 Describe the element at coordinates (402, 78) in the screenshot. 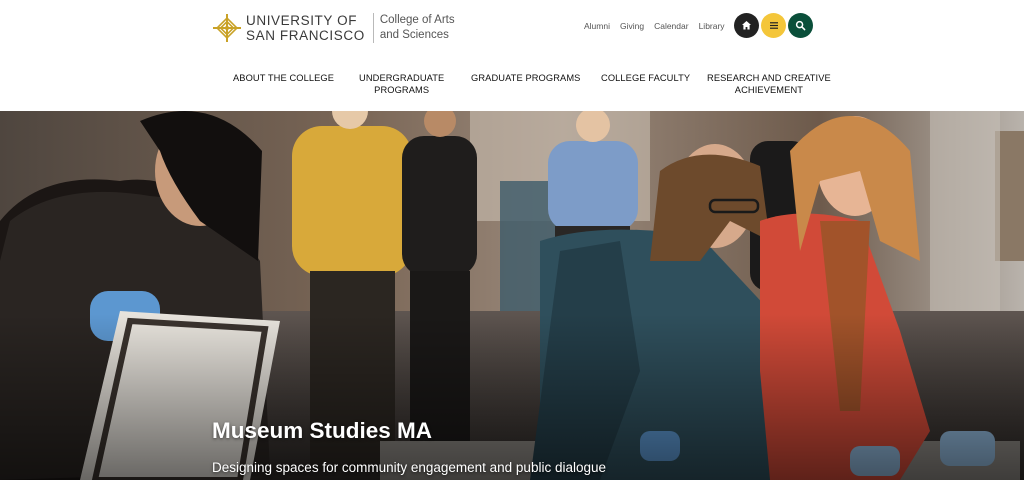

I see `nav-label: UNDERGRADUATE` at that location.